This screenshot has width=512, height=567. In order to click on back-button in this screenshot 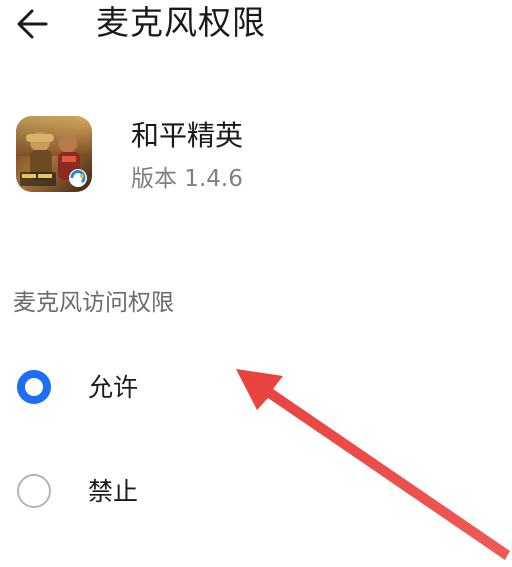, I will do `click(34, 24)`.